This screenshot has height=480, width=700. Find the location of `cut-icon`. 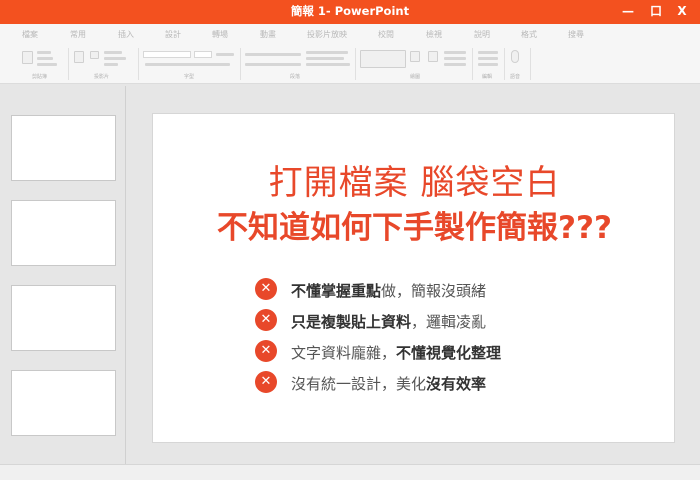

cut-icon is located at coordinates (44, 52).